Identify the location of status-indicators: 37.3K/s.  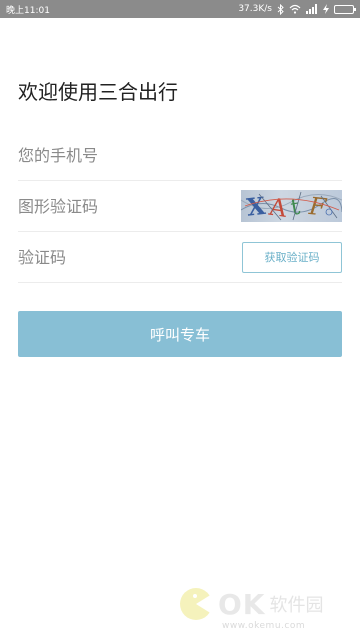
(297, 9).